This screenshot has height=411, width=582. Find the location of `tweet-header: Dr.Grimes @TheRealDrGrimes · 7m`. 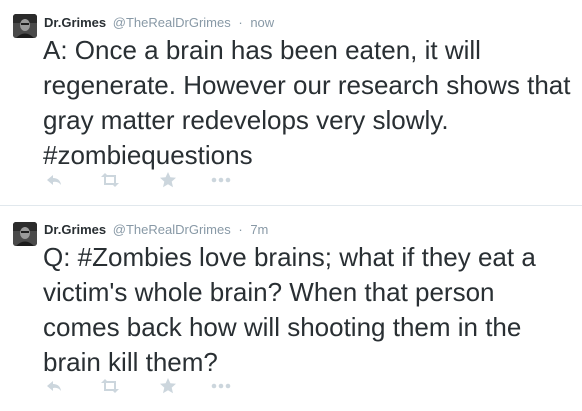

tweet-header: Dr.Grimes @TheRealDrGrimes · 7m is located at coordinates (156, 230).